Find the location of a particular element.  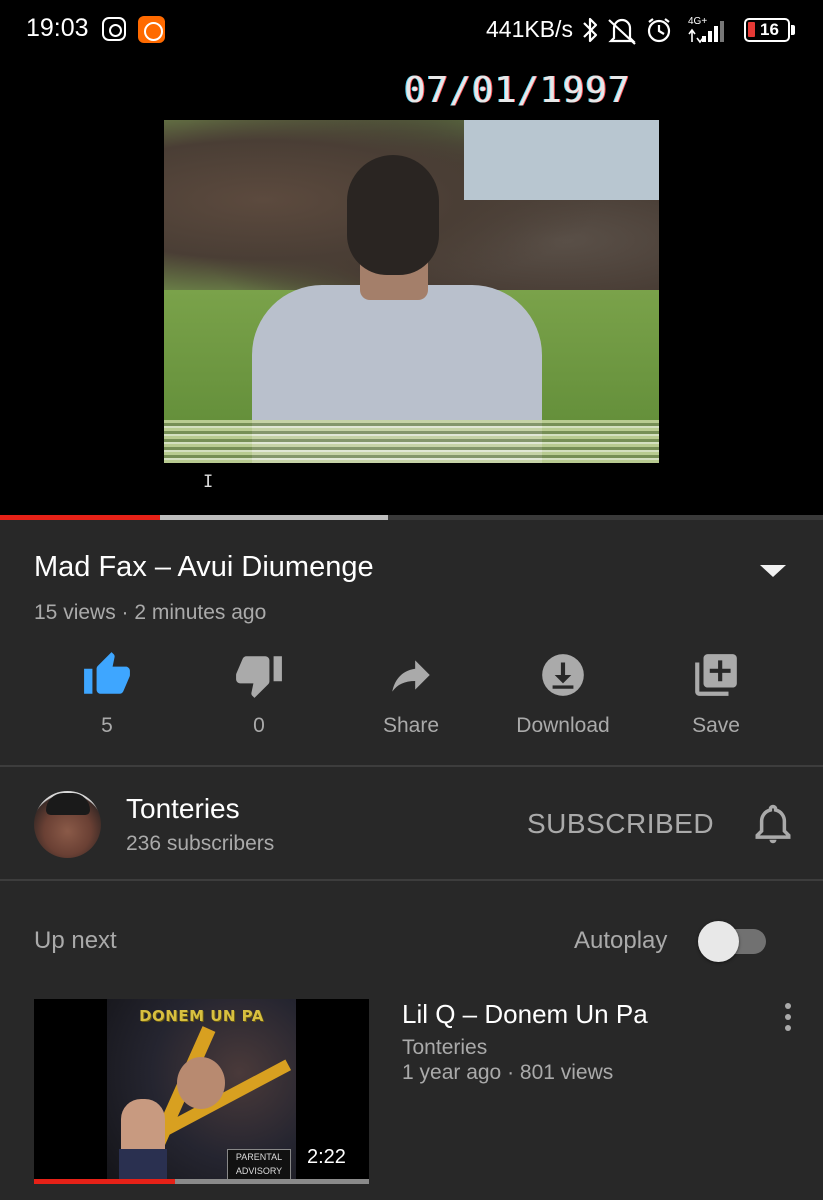

network-type: 4G+ is located at coordinates (697, 21).